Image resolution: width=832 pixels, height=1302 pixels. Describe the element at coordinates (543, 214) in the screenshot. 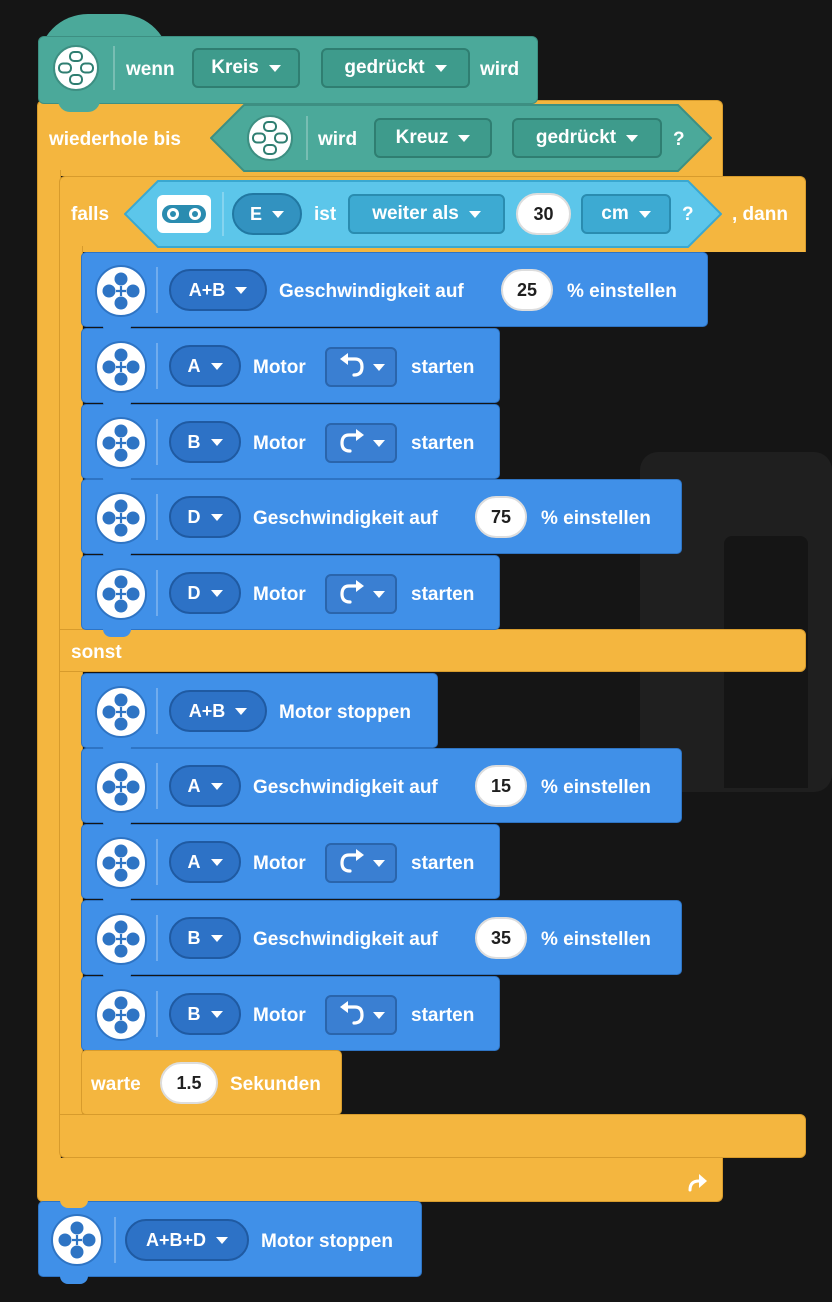

I see `distance-input: 30` at that location.